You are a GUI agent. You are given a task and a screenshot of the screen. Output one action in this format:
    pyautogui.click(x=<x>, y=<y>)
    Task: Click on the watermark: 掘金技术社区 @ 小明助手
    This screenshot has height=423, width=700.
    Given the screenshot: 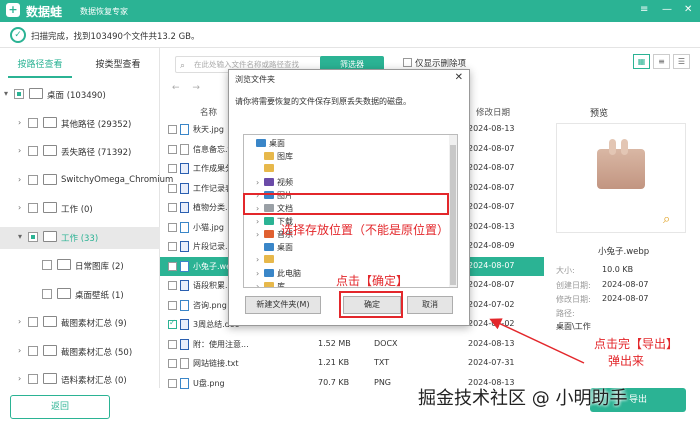 What is the action you would take?
    pyautogui.click(x=523, y=398)
    